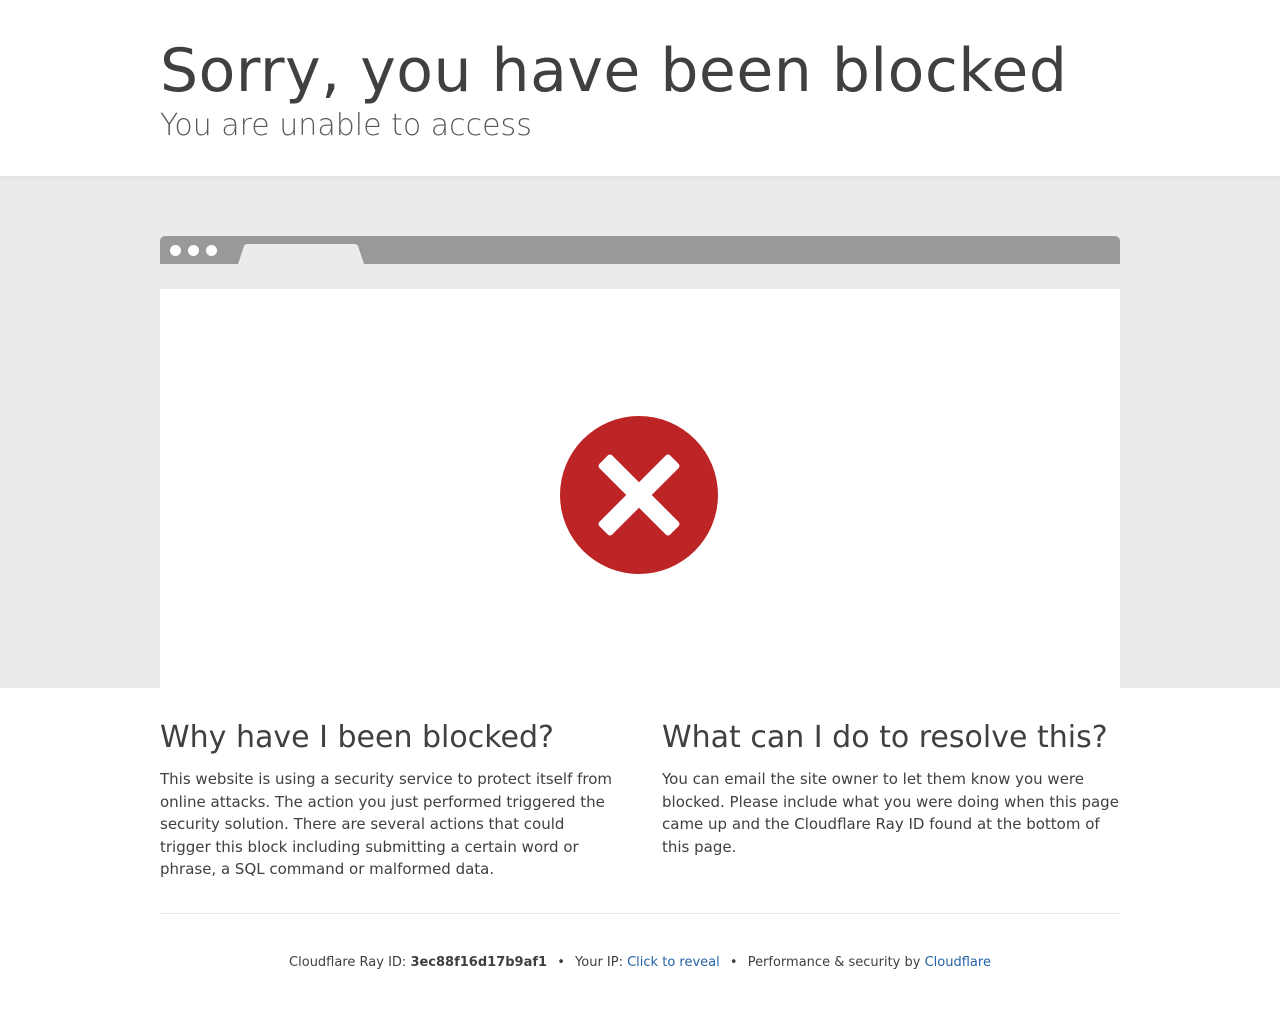 Image resolution: width=1280 pixels, height=1024 pixels. I want to click on performance-label: Performance & security by, so click(834, 962).